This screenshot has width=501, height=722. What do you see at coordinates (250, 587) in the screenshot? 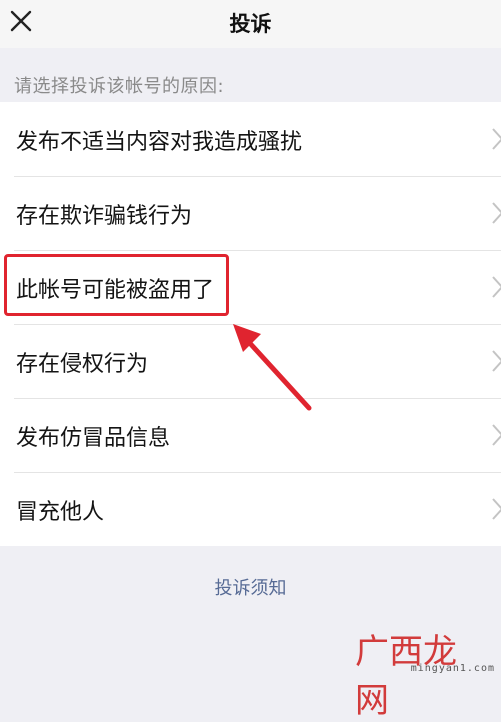
I see `complaint-notice-link: 投诉须知` at bounding box center [250, 587].